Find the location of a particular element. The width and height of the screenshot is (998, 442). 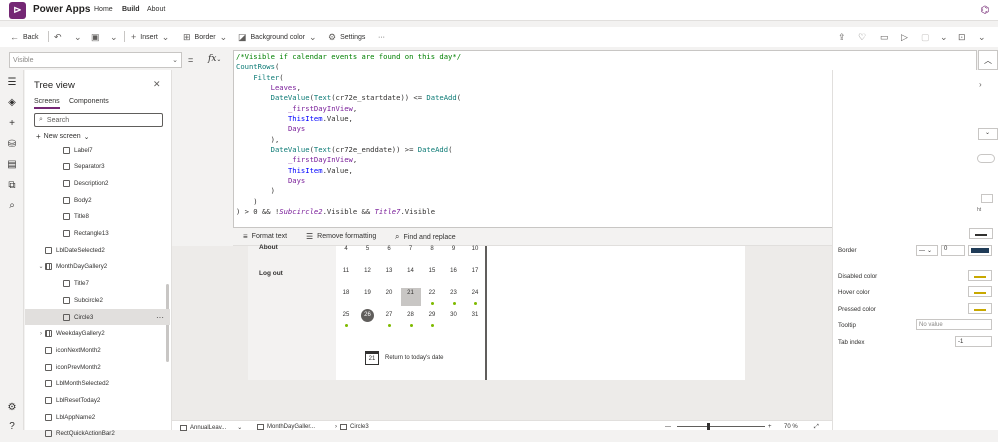

calendar-day: 20 is located at coordinates (389, 297).